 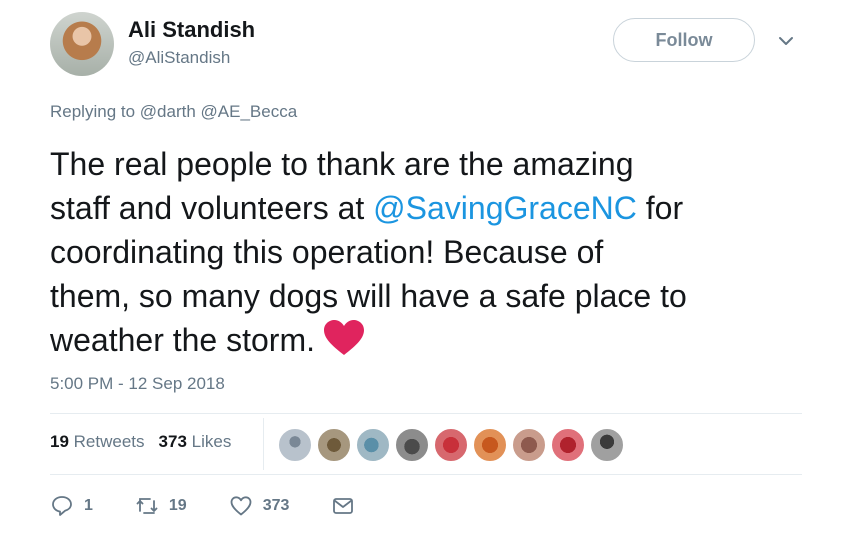 I want to click on like-count: 373, so click(x=276, y=505).